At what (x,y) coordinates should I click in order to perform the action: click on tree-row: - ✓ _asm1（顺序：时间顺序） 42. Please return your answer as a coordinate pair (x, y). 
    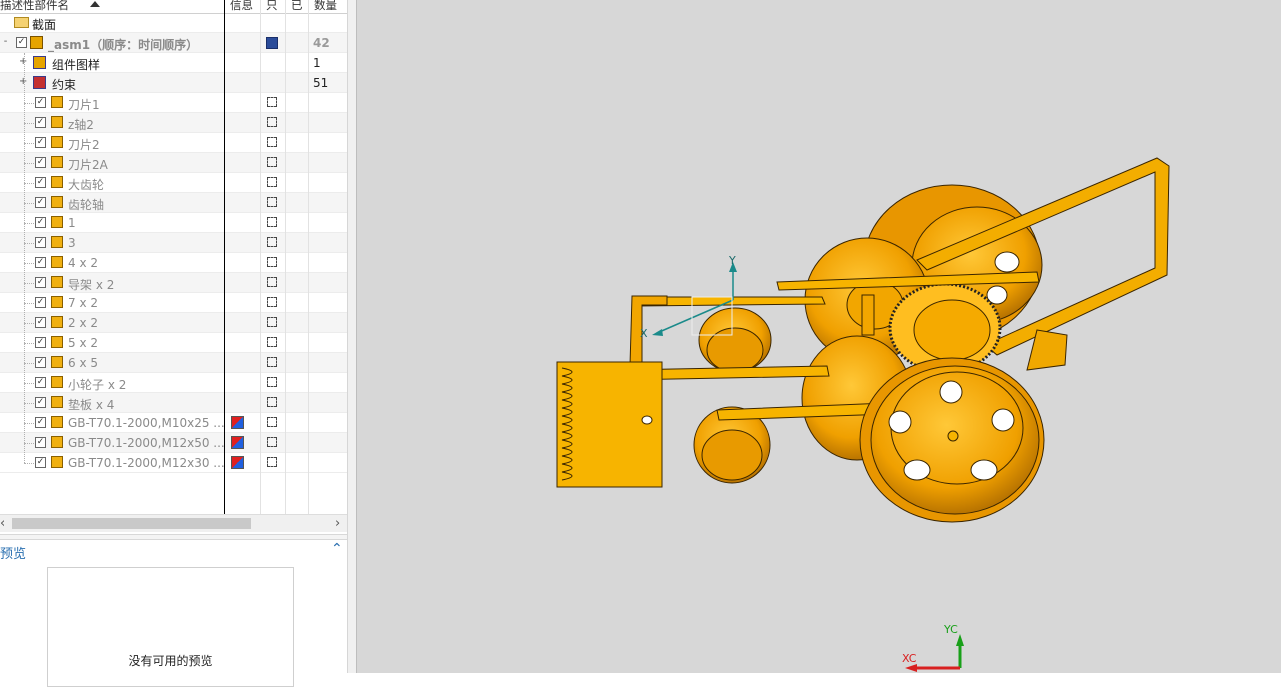
    Looking at the image, I should click on (173, 43).